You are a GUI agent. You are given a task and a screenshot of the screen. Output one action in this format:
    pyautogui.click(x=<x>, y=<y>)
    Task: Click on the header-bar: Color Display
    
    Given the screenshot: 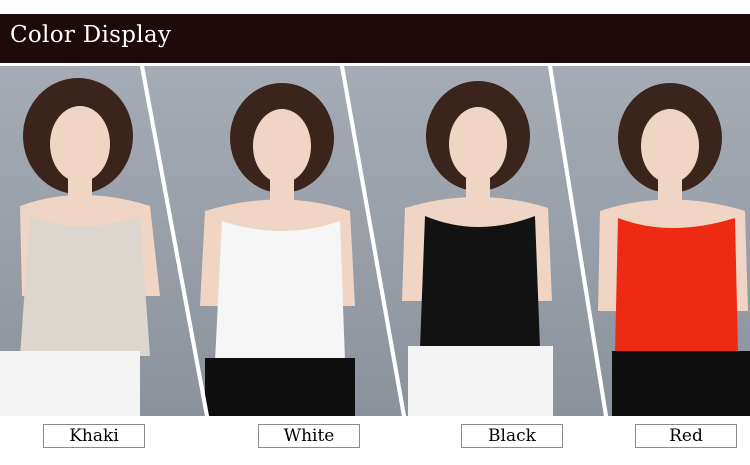 What is the action you would take?
    pyautogui.click(x=375, y=38)
    